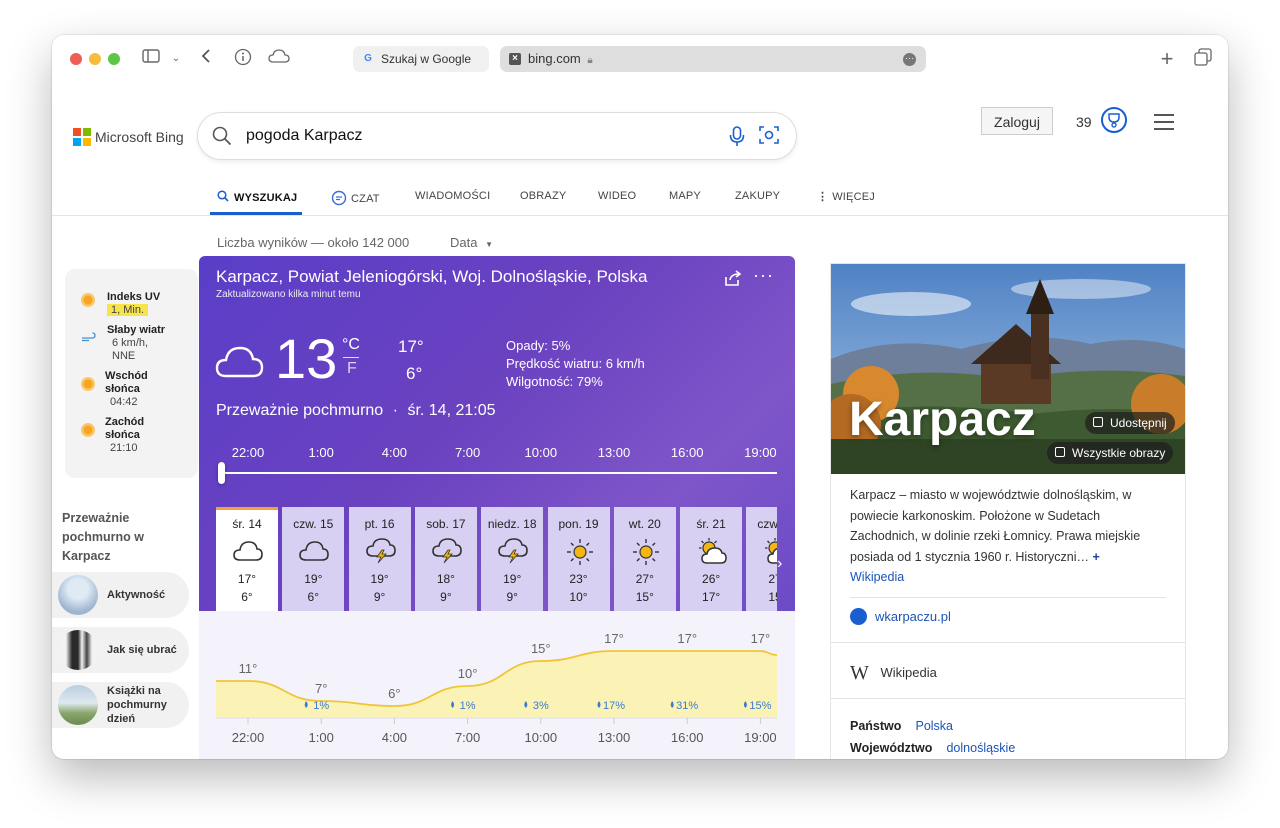 This screenshot has height=828, width=1280. What do you see at coordinates (445, 559) in the screenshot?
I see `day-forecast-4: sob. 17 18° 9°` at bounding box center [445, 559].